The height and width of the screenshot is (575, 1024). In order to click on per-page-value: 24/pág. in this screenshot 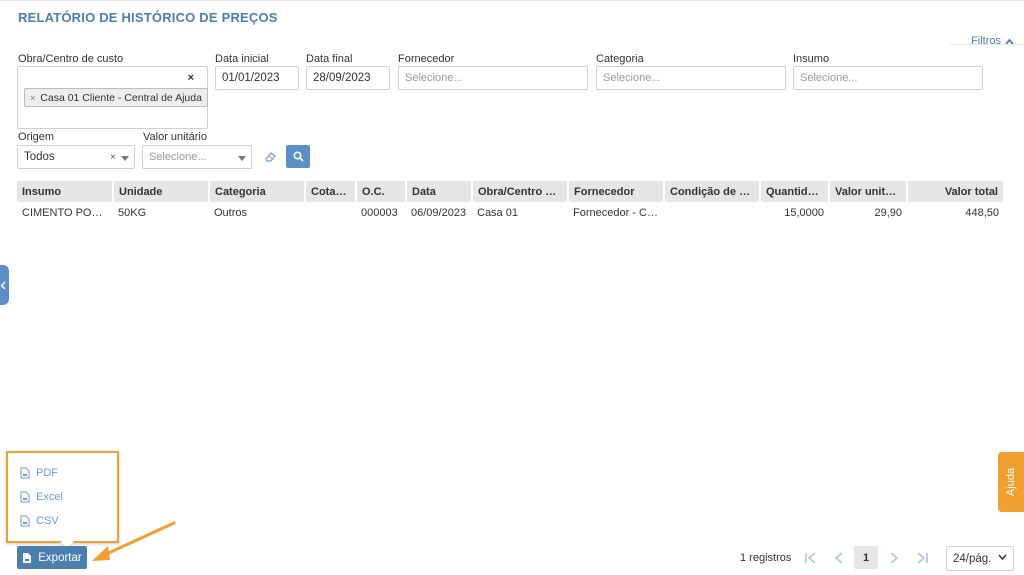, I will do `click(972, 558)`.